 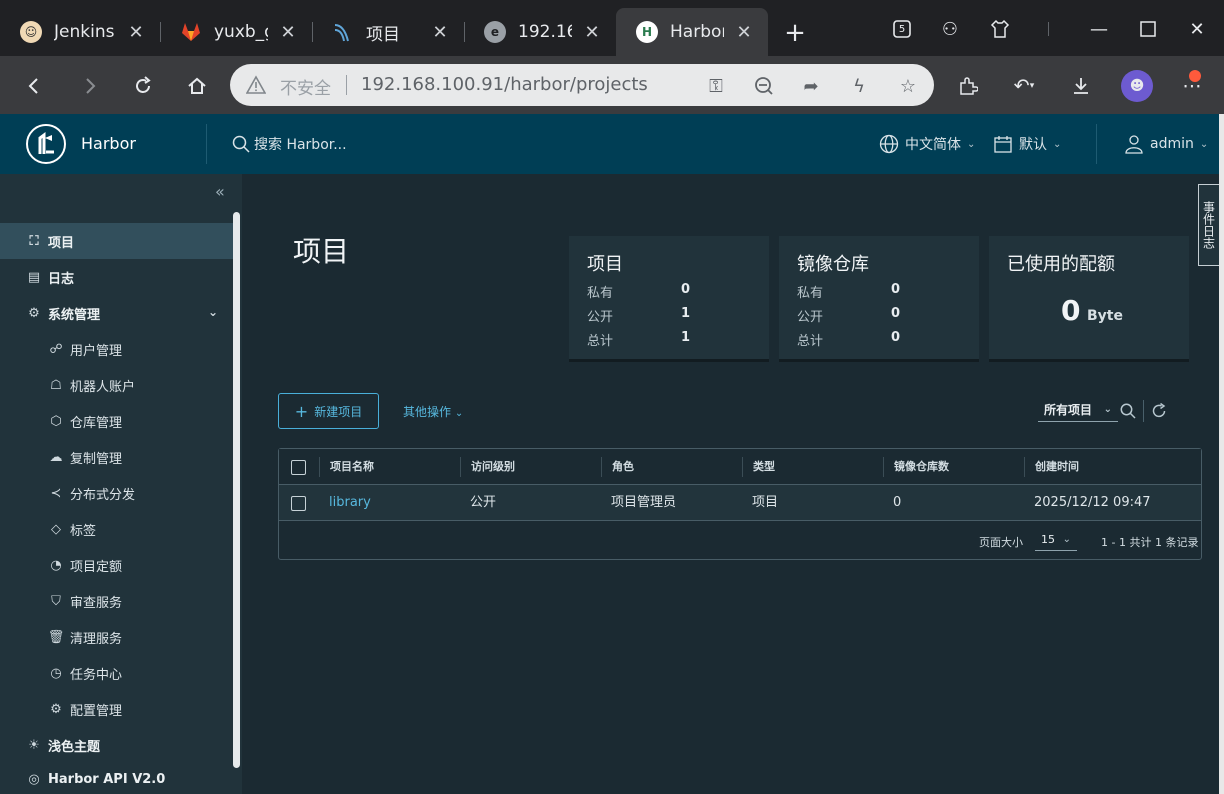 What do you see at coordinates (117, 529) in the screenshot?
I see `sidebar-item-labels: ◇ 标签` at bounding box center [117, 529].